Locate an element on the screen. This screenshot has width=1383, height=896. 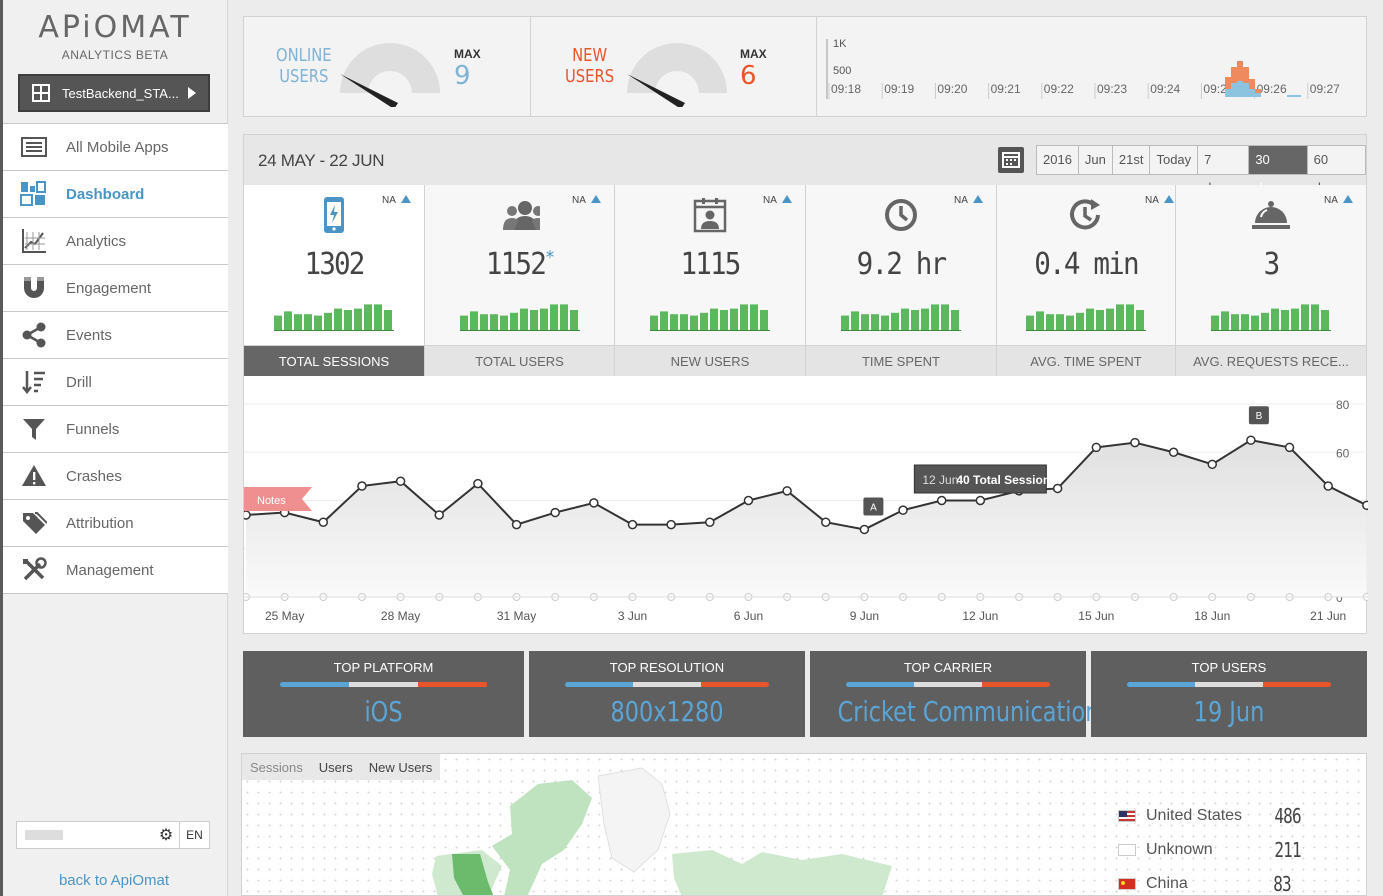
smartphone-icon is located at coordinates (334, 215).